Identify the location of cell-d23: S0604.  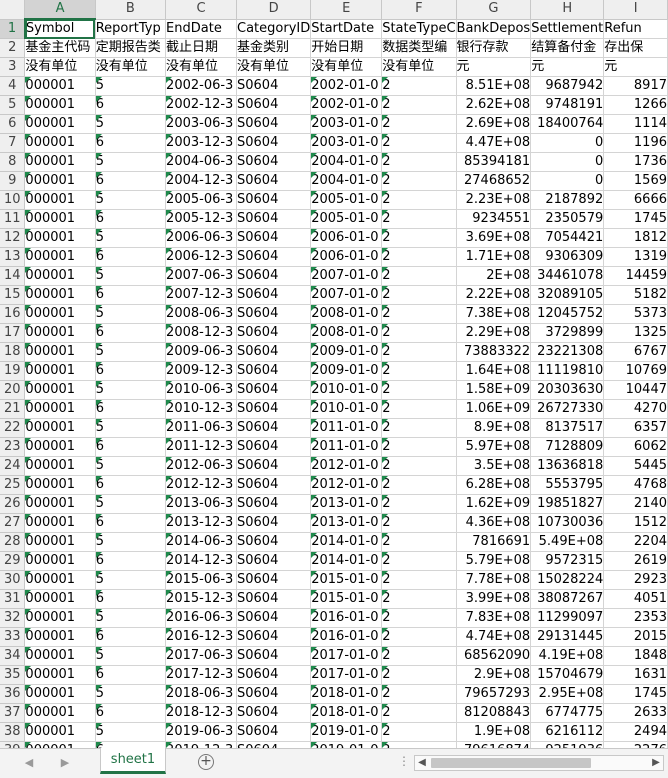
(274, 447).